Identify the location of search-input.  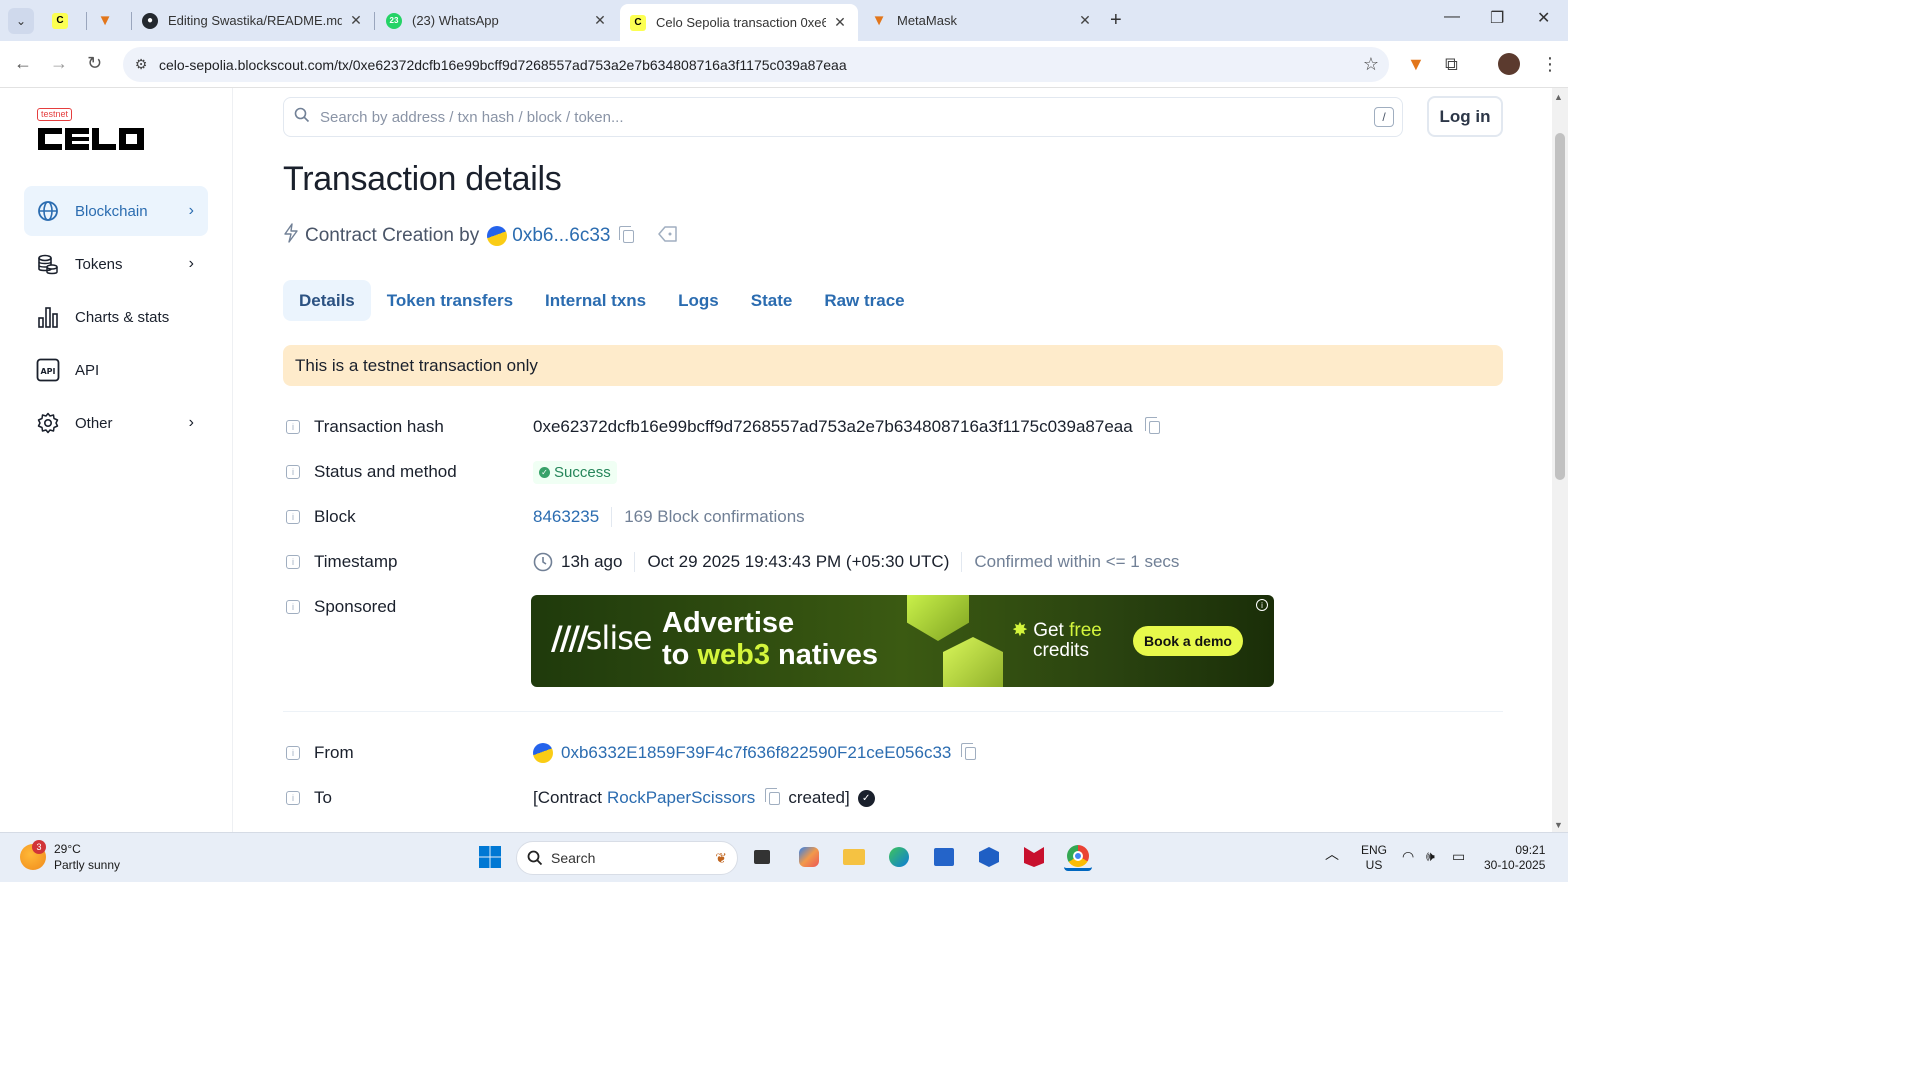
(847, 117).